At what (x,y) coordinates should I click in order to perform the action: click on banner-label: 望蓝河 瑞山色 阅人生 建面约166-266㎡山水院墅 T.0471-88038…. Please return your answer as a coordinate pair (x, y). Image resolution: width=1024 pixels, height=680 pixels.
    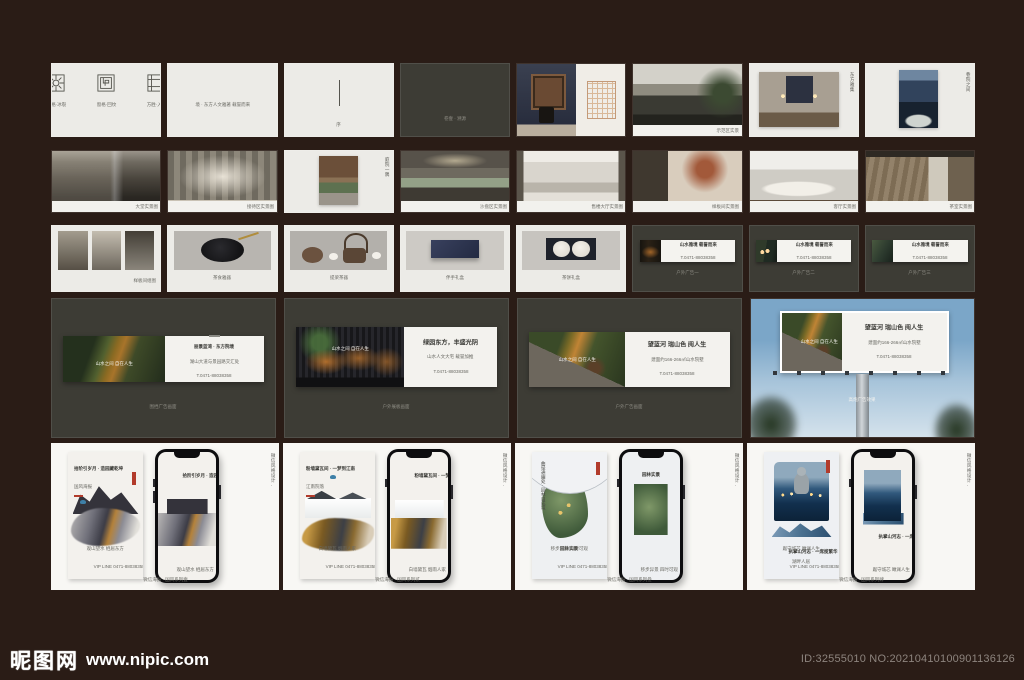
    Looking at the image, I should click on (677, 360).